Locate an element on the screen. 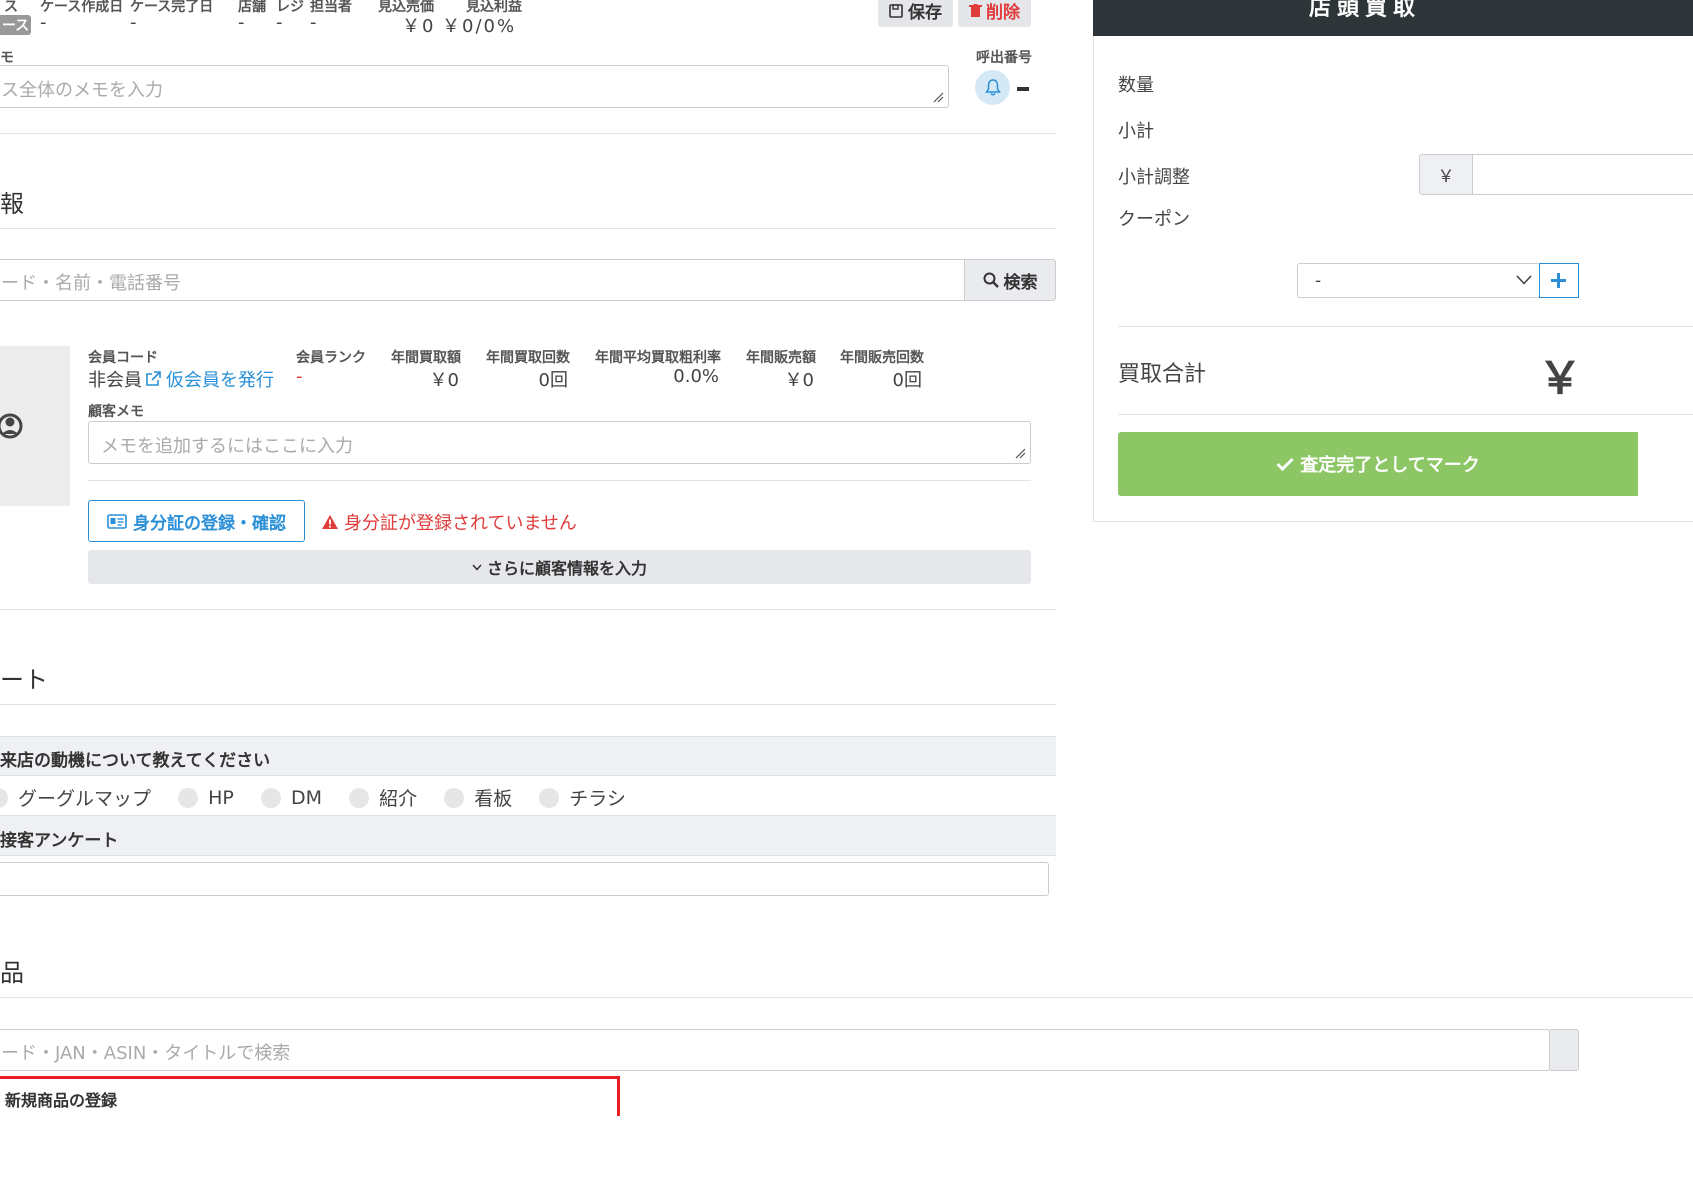  header-expected-price-value: ￥0 is located at coordinates (419, 26).